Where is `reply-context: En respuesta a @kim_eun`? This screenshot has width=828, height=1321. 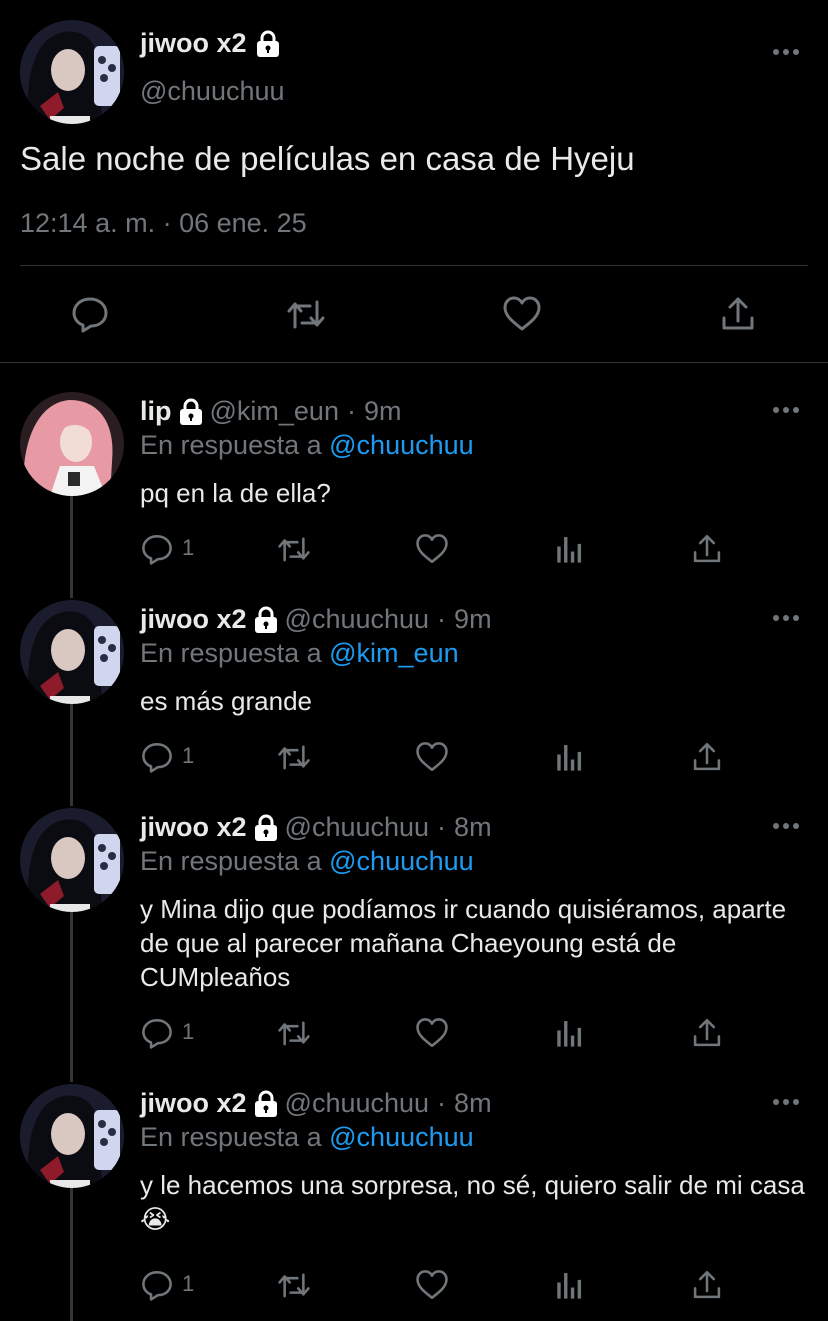
reply-context: En respuesta a @kim_eun is located at coordinates (299, 653).